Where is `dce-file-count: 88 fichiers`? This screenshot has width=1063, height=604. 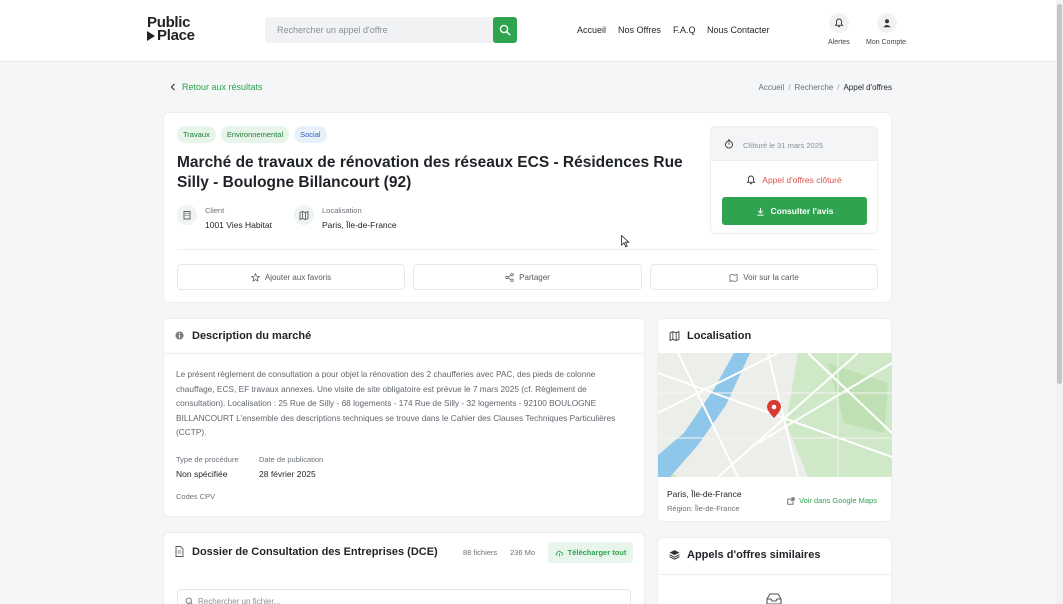 dce-file-count: 88 fichiers is located at coordinates (480, 552).